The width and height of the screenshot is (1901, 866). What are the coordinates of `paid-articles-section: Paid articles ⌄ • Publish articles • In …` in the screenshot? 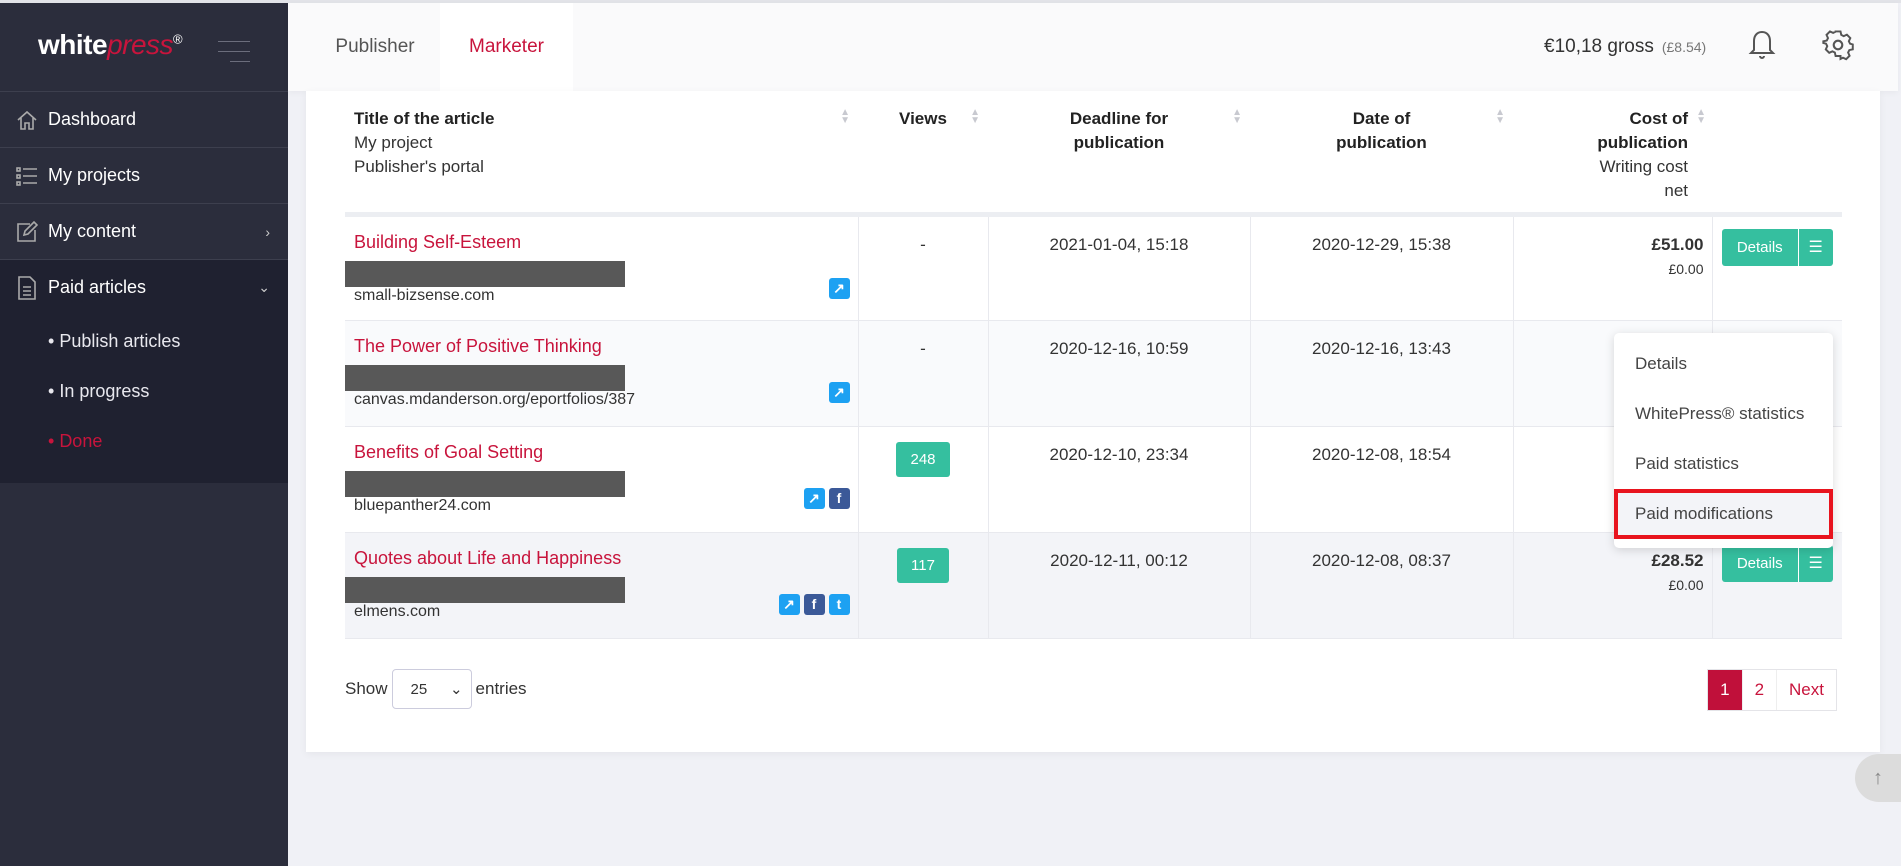 It's located at (144, 371).